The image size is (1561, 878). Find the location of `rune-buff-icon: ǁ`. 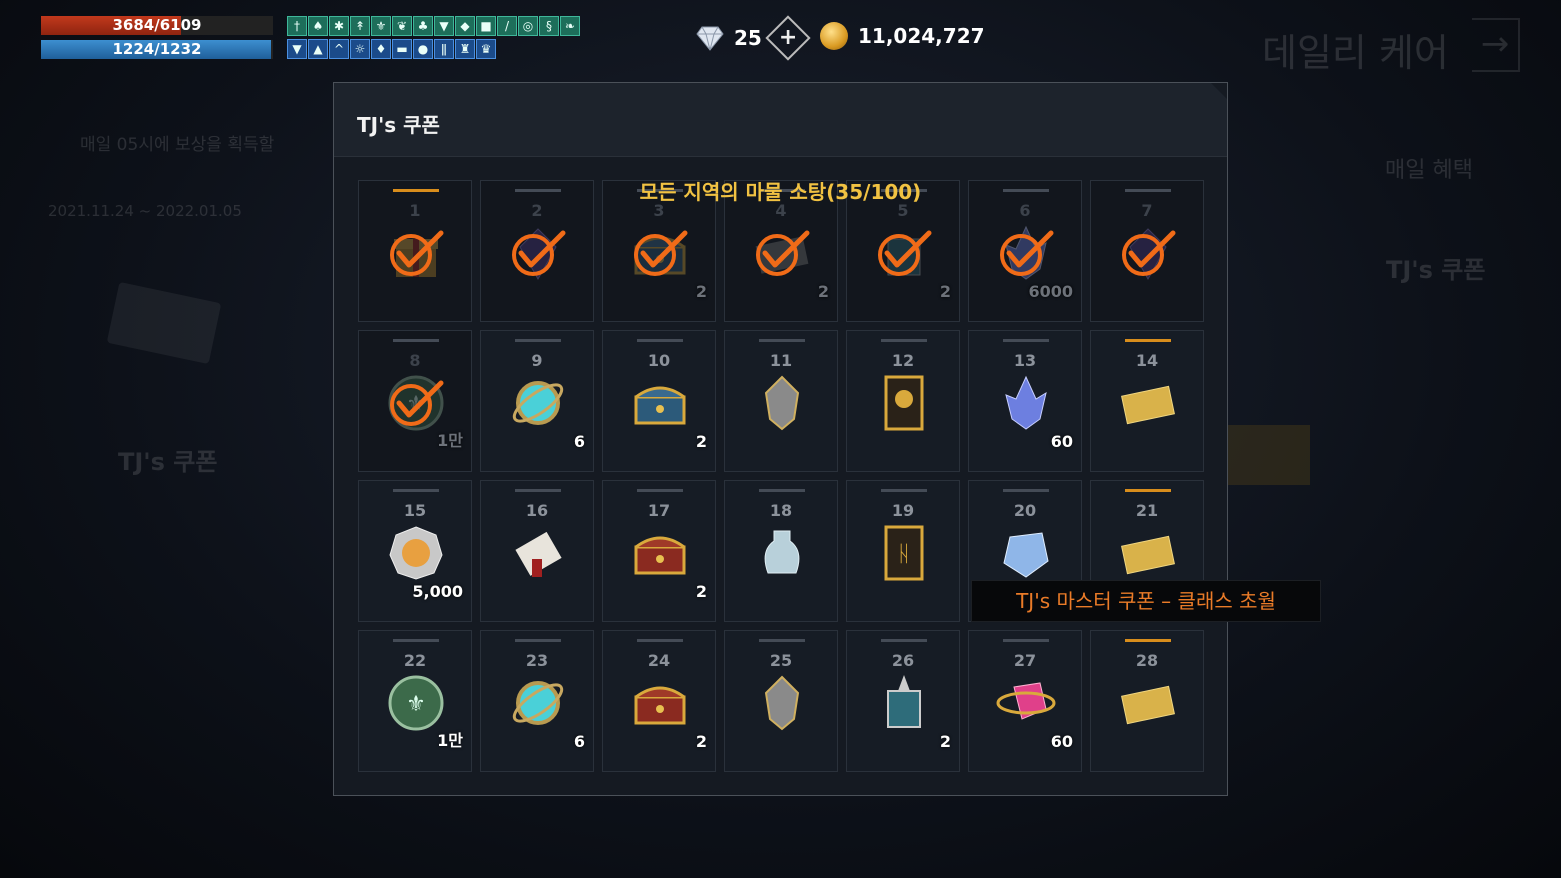

rune-buff-icon: ǁ is located at coordinates (444, 49).